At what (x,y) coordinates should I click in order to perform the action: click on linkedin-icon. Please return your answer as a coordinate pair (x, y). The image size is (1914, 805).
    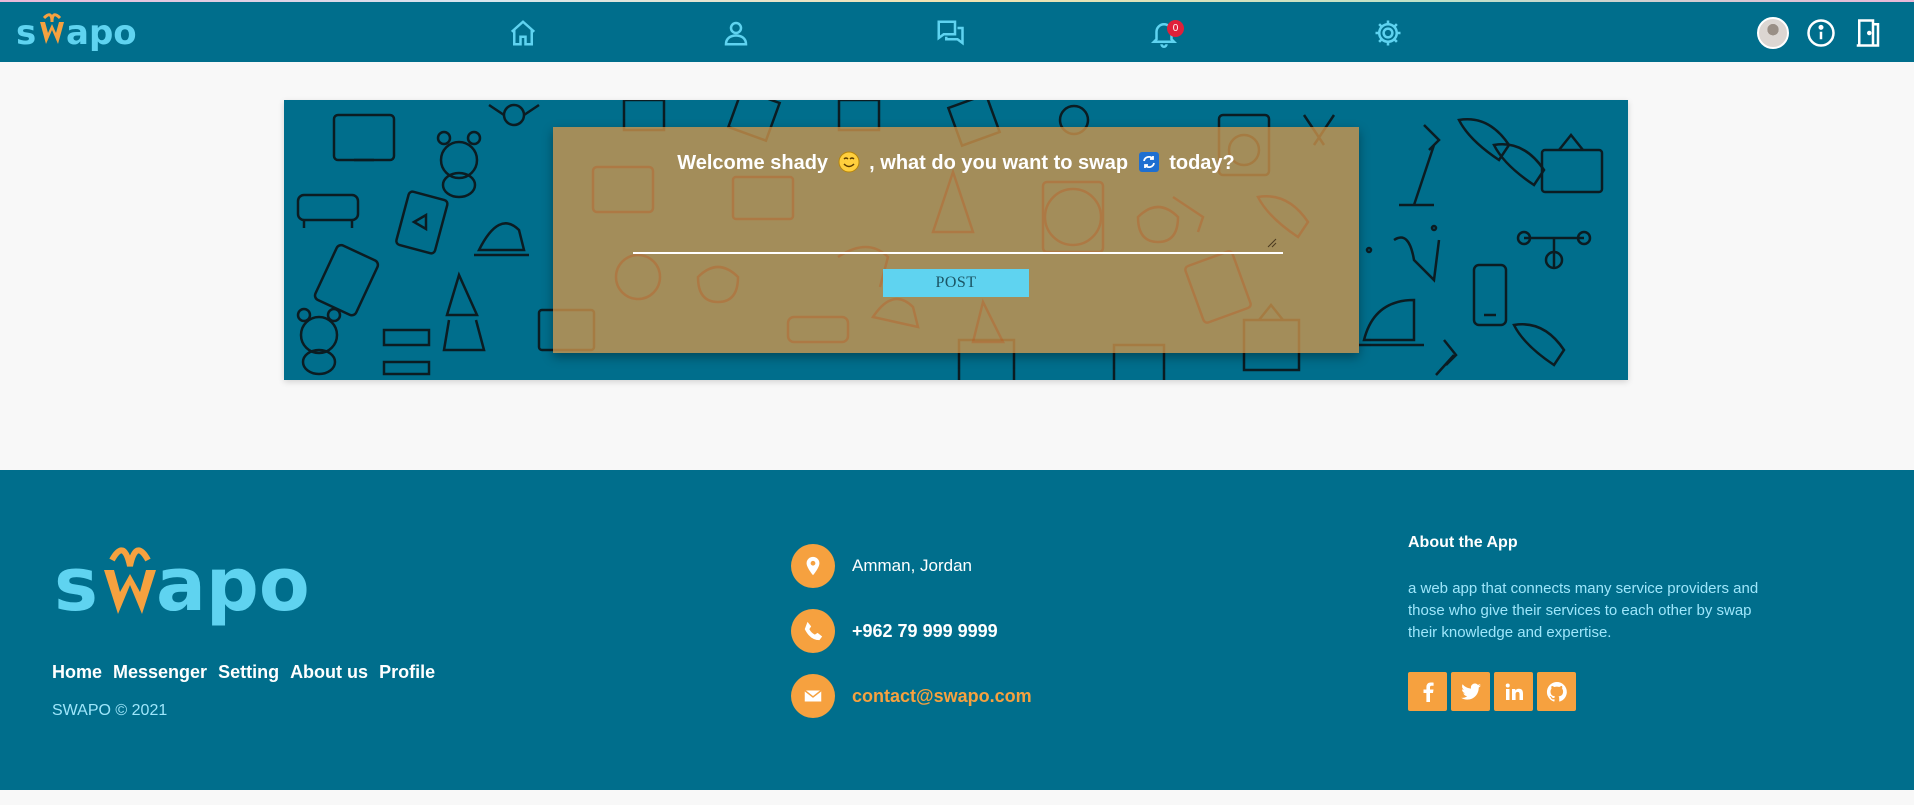
    Looking at the image, I should click on (1513, 691).